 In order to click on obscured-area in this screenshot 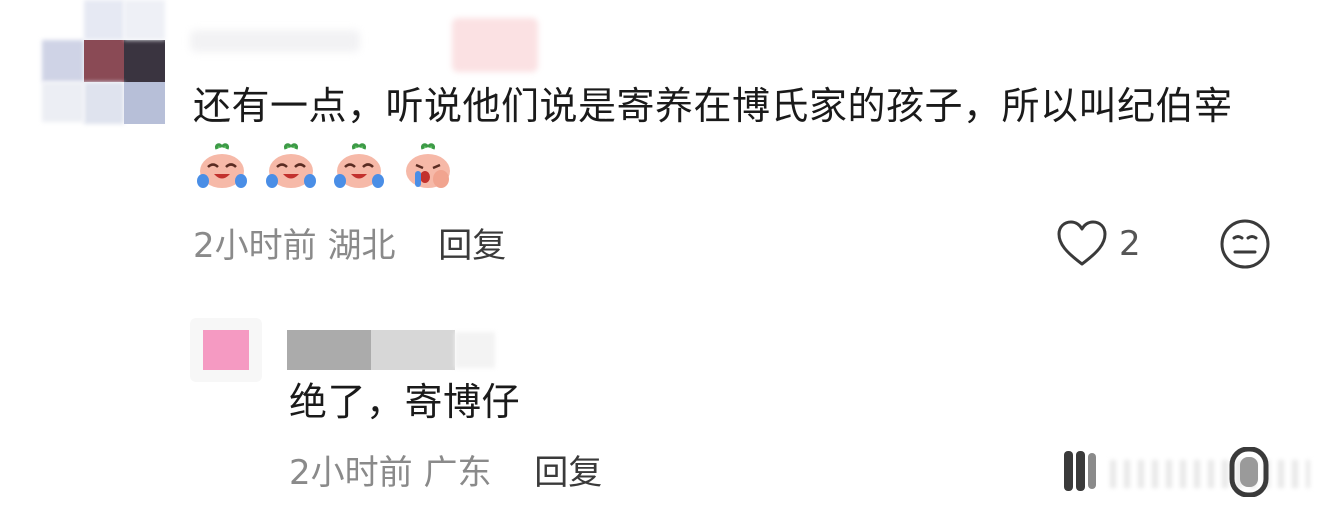, I will do `click(1210, 474)`.